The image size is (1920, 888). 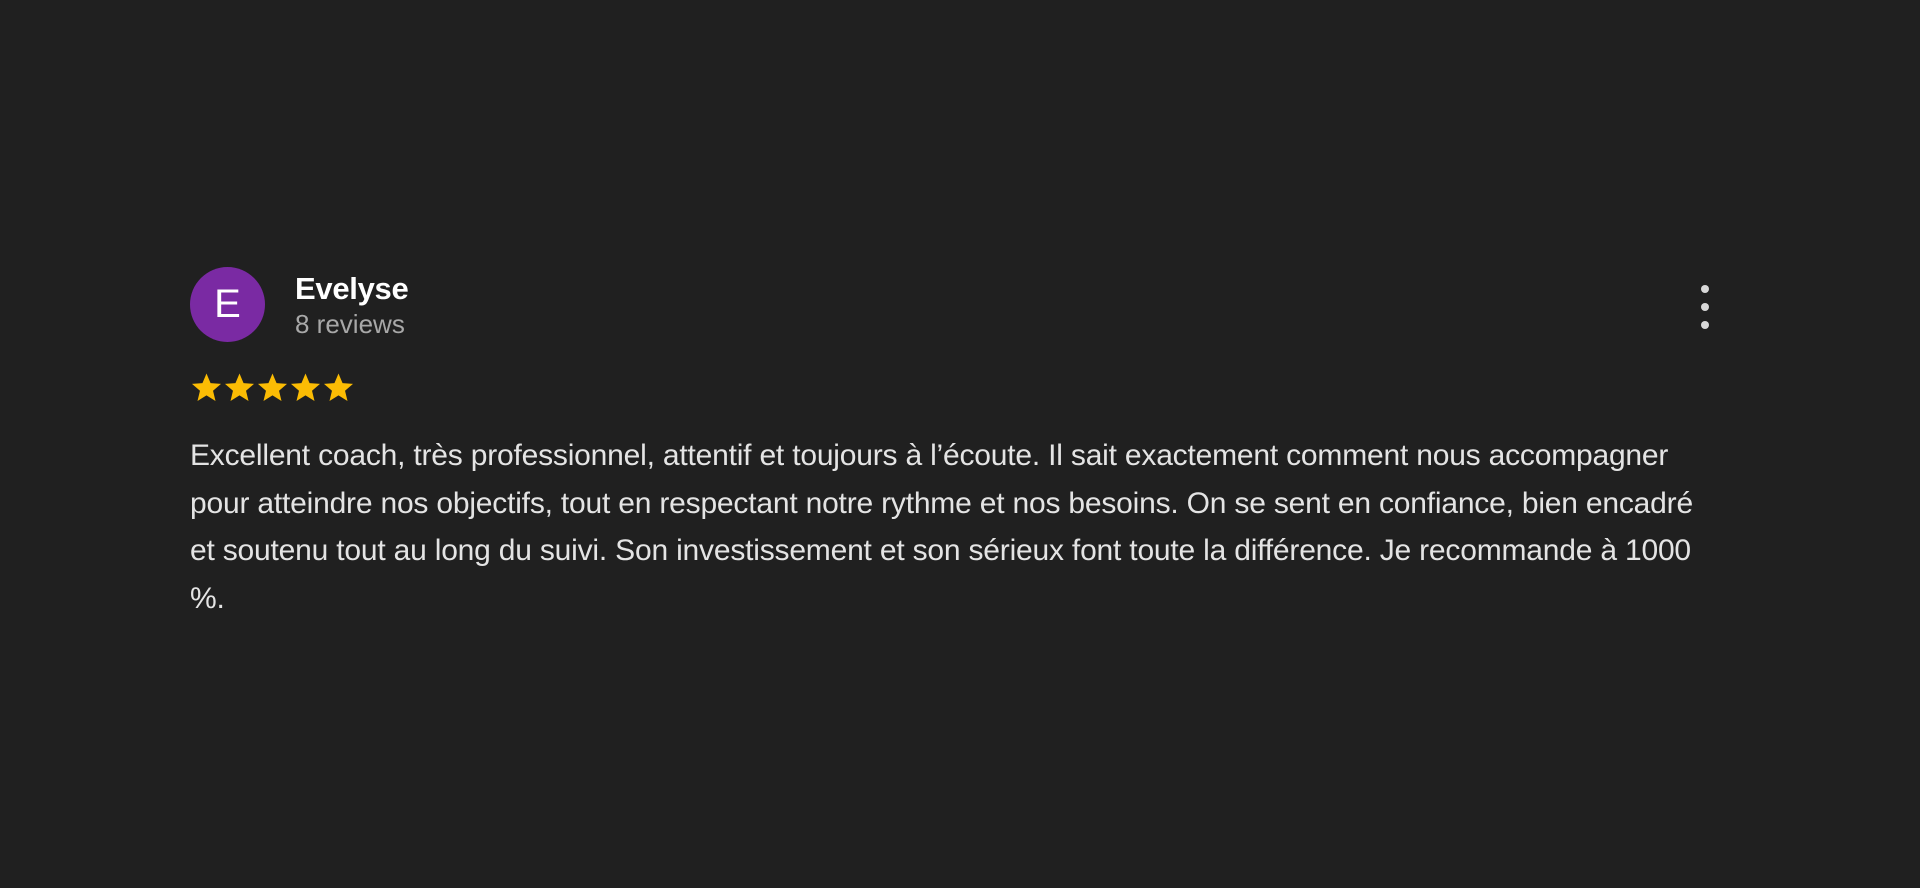 What do you see at coordinates (350, 323) in the screenshot?
I see `review-count: 8 reviews` at bounding box center [350, 323].